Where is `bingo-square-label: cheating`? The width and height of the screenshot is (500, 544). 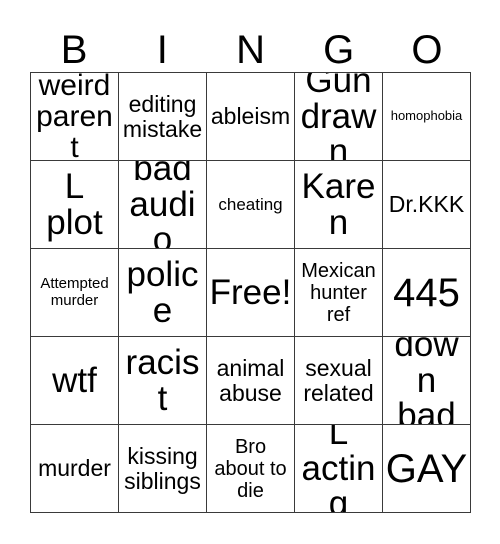
bingo-square-label: cheating is located at coordinates (250, 204).